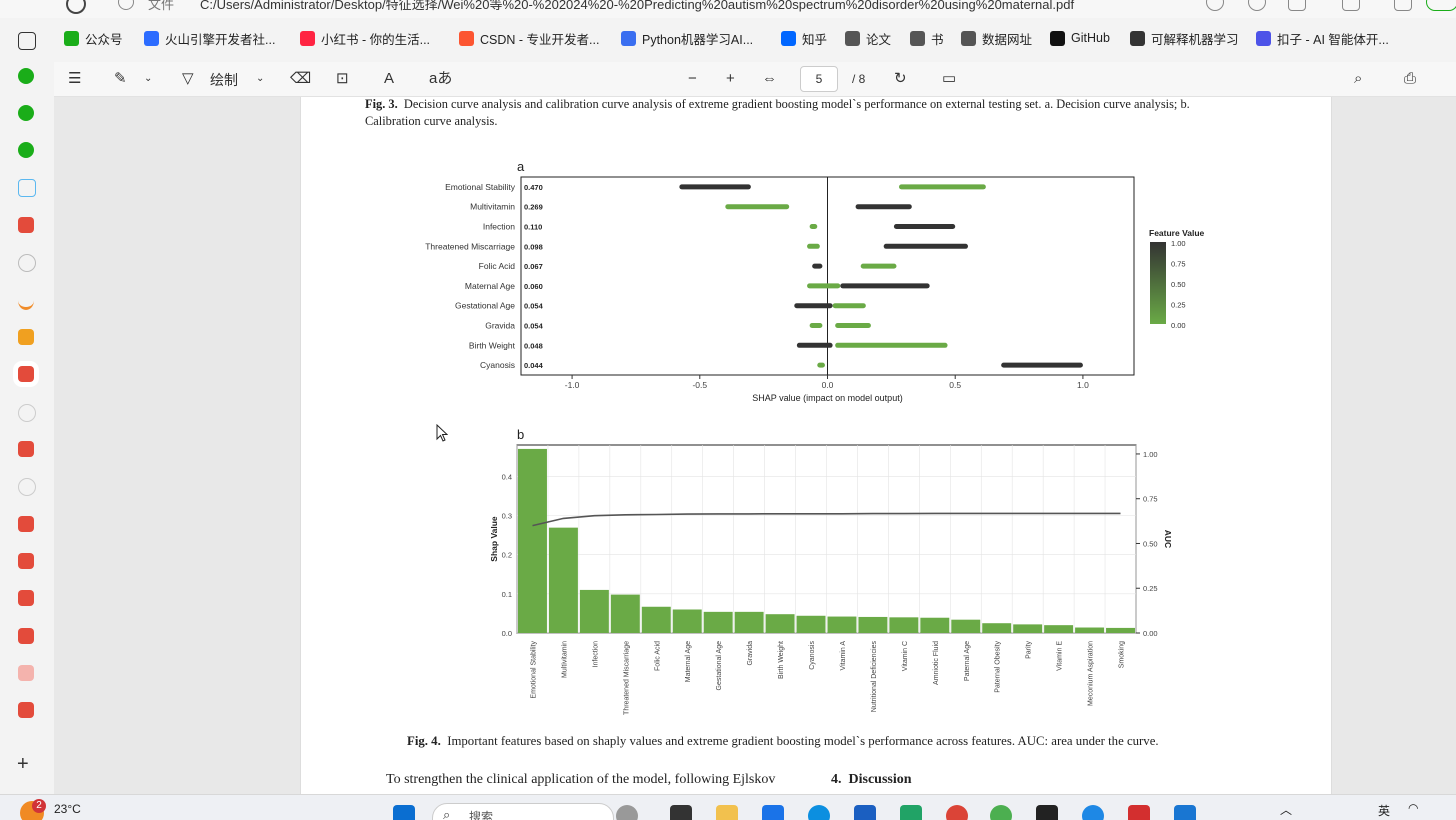 The height and width of the screenshot is (820, 1456). Describe the element at coordinates (1178, 325) in the screenshot. I see `legend-tick-label: 0.00` at that location.